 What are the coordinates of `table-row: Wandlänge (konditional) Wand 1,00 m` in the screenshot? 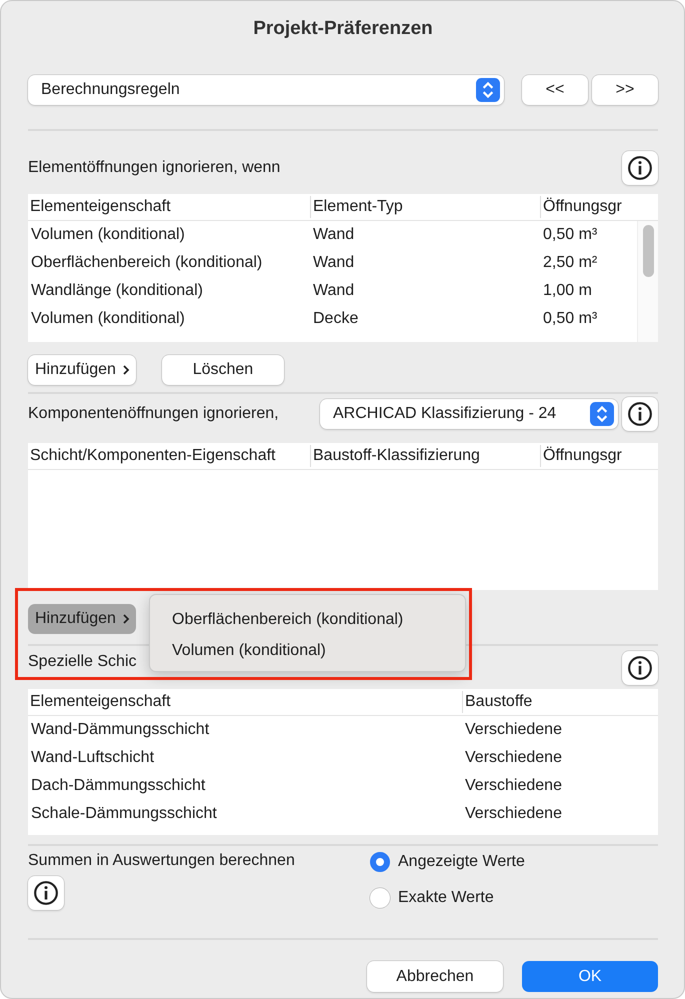 It's located at (332, 291).